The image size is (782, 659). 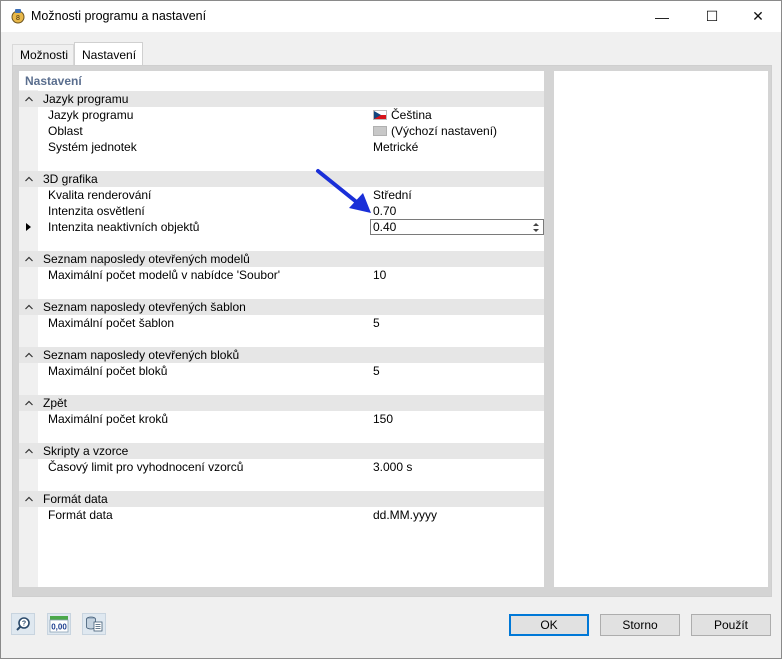 I want to click on window-title: Možnosti programu a nastavení, so click(x=119, y=16).